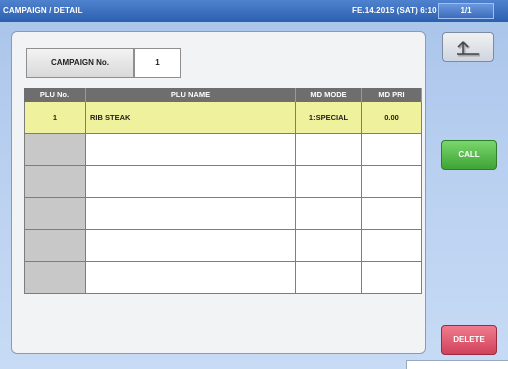  Describe the element at coordinates (329, 118) in the screenshot. I see `md-mode-cell: 1:SPECIAL` at that location.